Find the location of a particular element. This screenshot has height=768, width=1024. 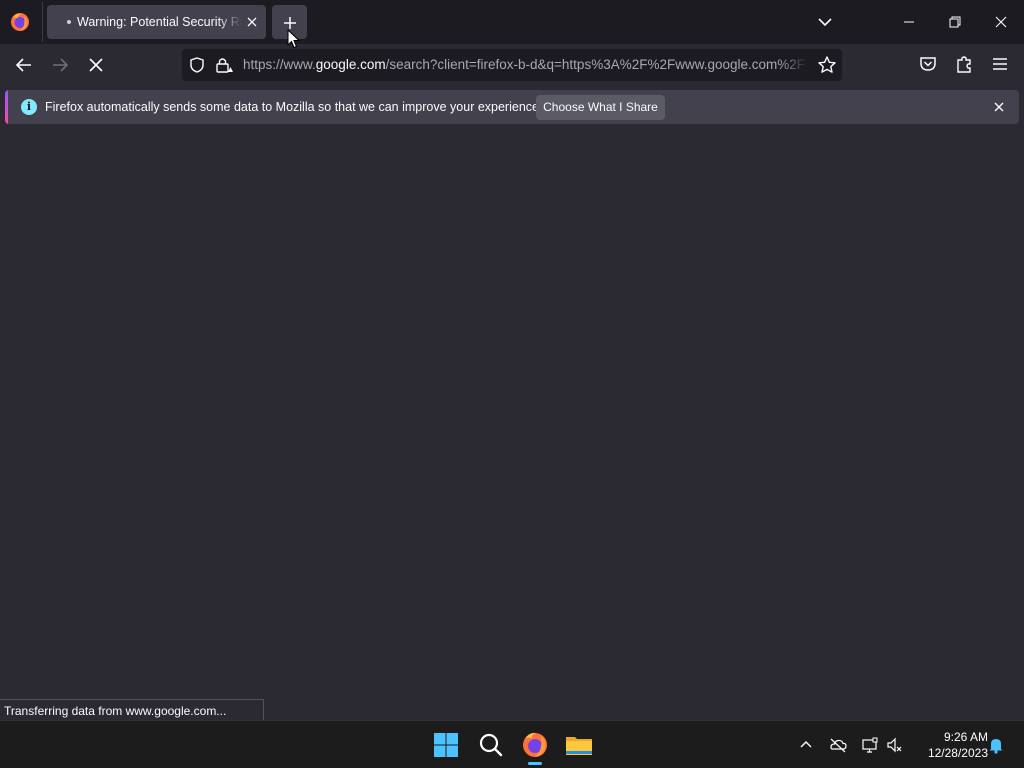

notification-accent is located at coordinates (6, 107).